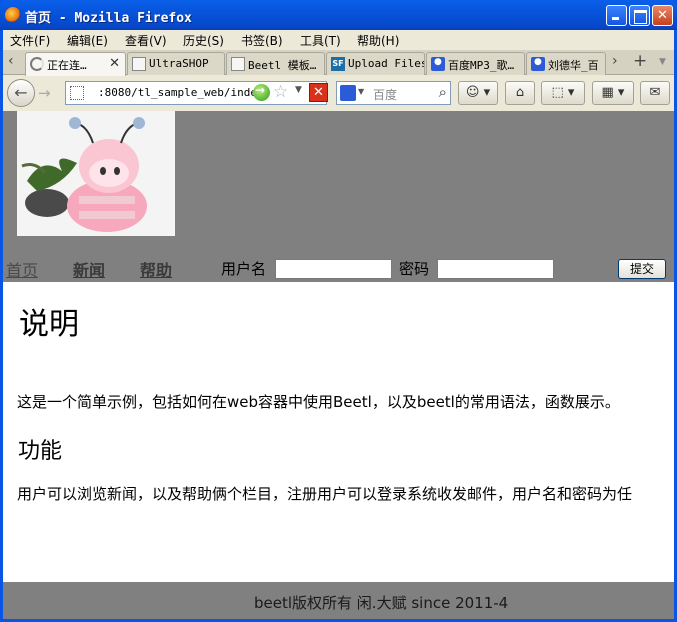 This screenshot has width=677, height=622. I want to click on bee-doll-picture, so click(96, 173).